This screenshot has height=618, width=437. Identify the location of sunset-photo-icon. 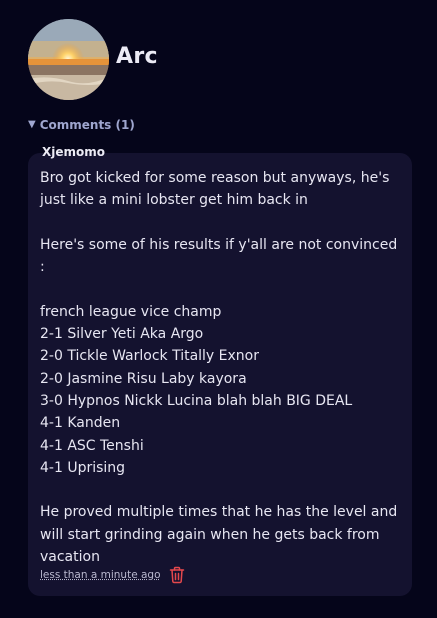
(68, 59).